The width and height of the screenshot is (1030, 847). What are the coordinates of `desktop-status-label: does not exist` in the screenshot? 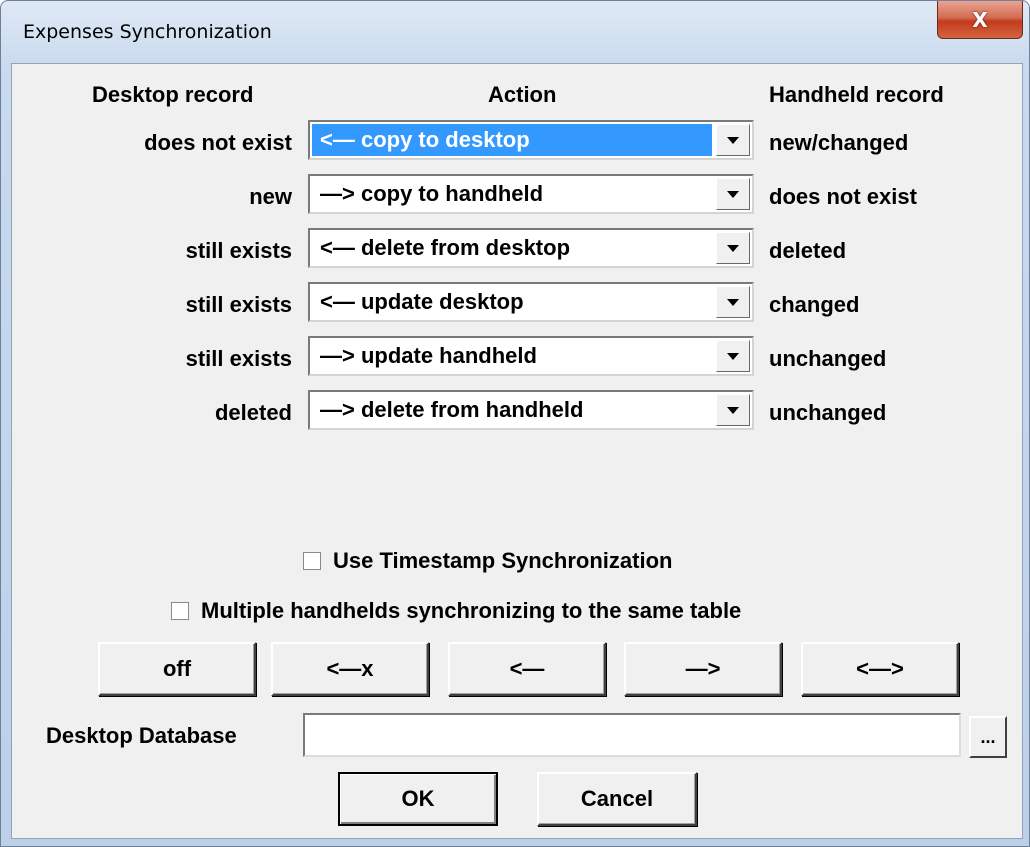 It's located at (218, 142).